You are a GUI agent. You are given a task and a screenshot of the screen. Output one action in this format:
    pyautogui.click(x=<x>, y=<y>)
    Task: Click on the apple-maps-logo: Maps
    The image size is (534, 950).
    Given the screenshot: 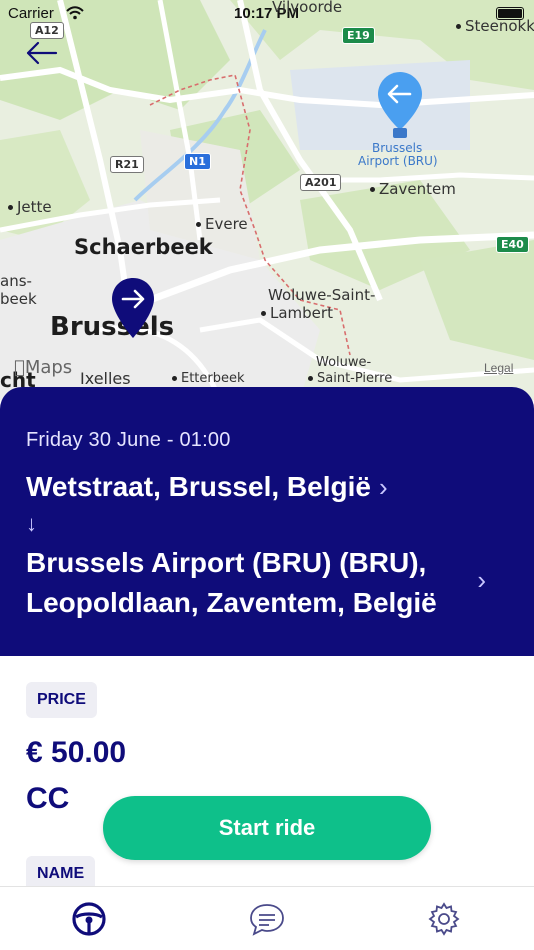 What is the action you would take?
    pyautogui.click(x=43, y=367)
    